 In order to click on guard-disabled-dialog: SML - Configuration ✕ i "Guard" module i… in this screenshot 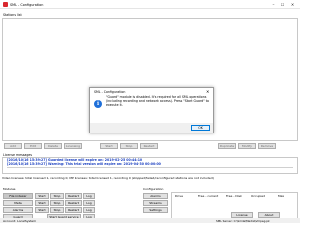, I will do `click(151, 110)`.